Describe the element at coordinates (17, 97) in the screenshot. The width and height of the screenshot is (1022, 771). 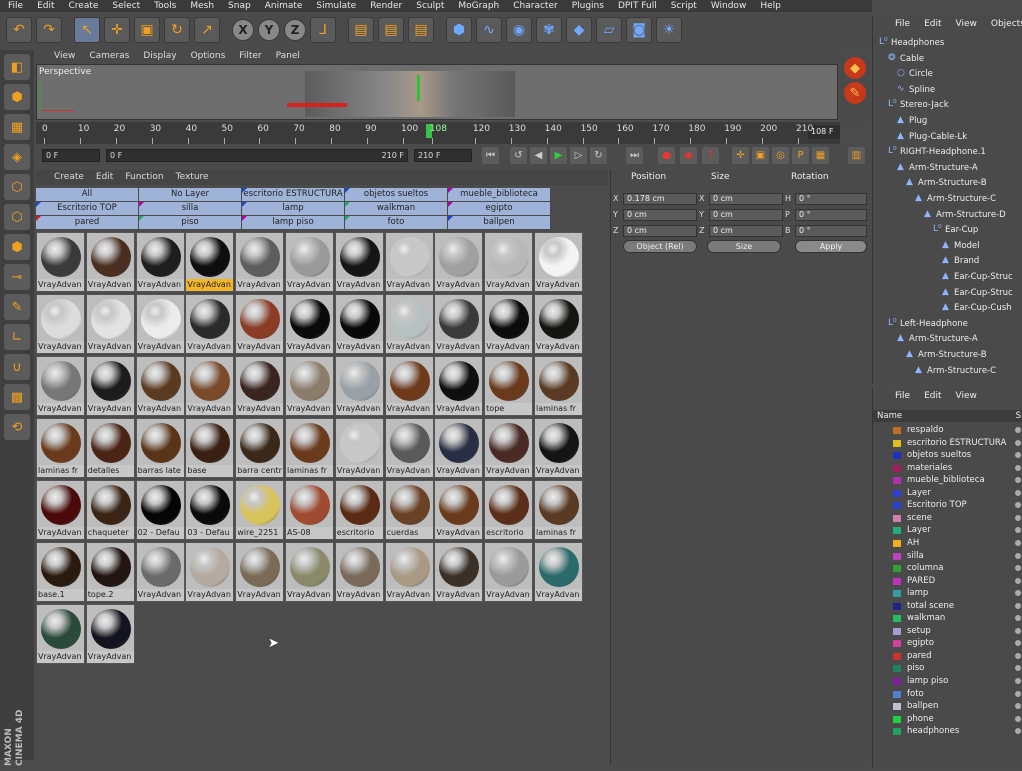
I see `model-mode-icon: ⬢` at that location.